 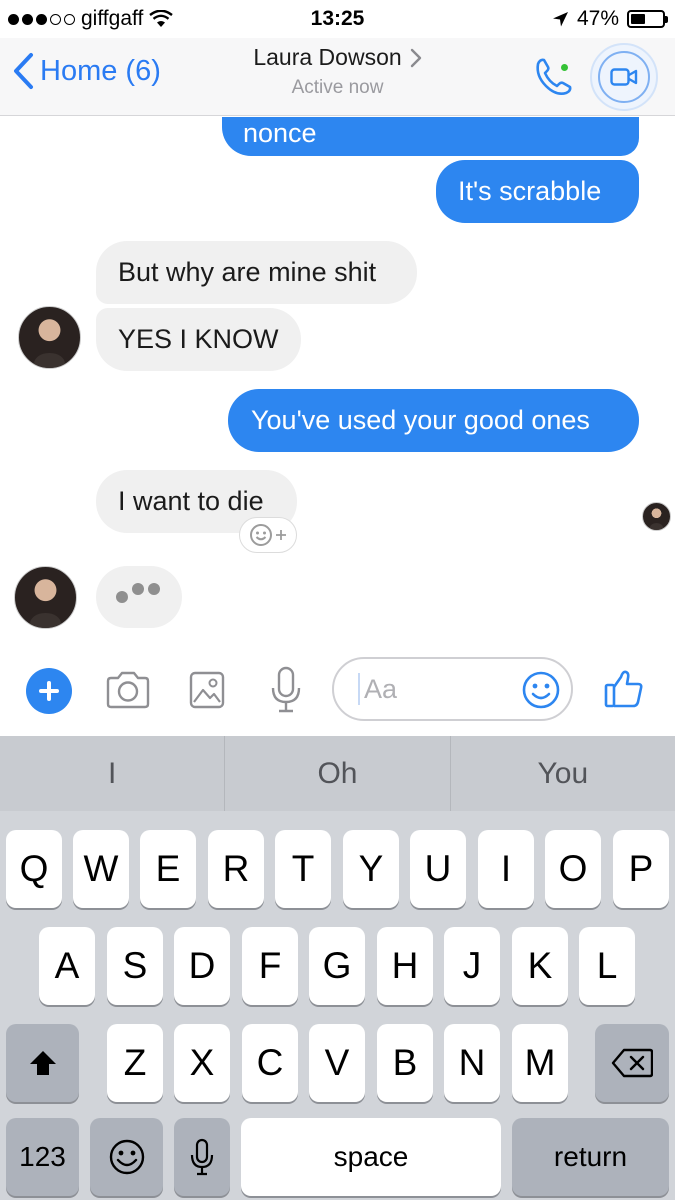 What do you see at coordinates (303, 869) in the screenshot?
I see `key-t: T` at bounding box center [303, 869].